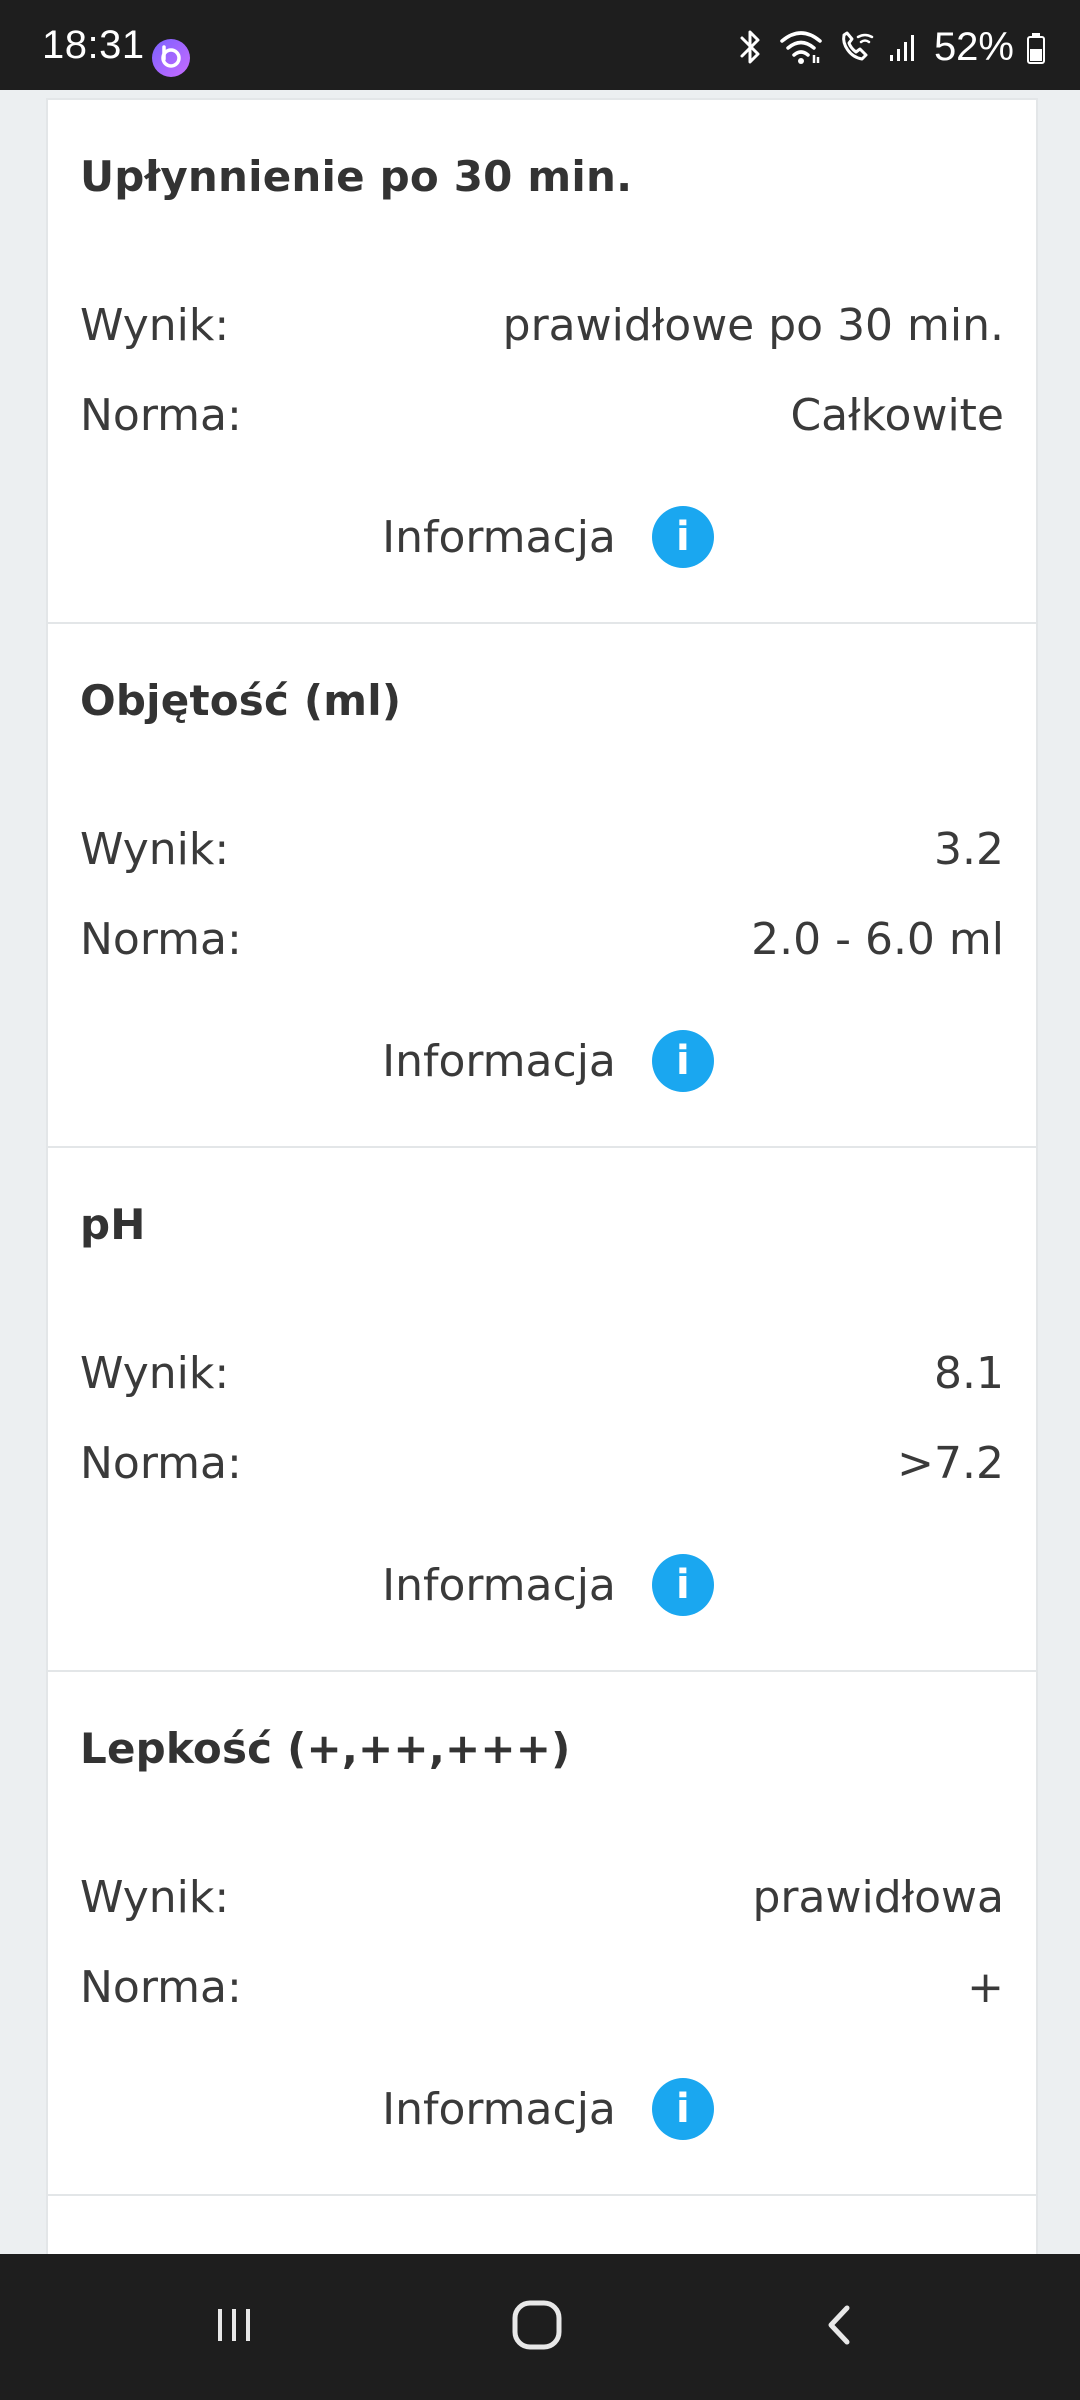 Image resolution: width=1080 pixels, height=2400 pixels. What do you see at coordinates (542, 2224) in the screenshot?
I see `next-result-card` at bounding box center [542, 2224].